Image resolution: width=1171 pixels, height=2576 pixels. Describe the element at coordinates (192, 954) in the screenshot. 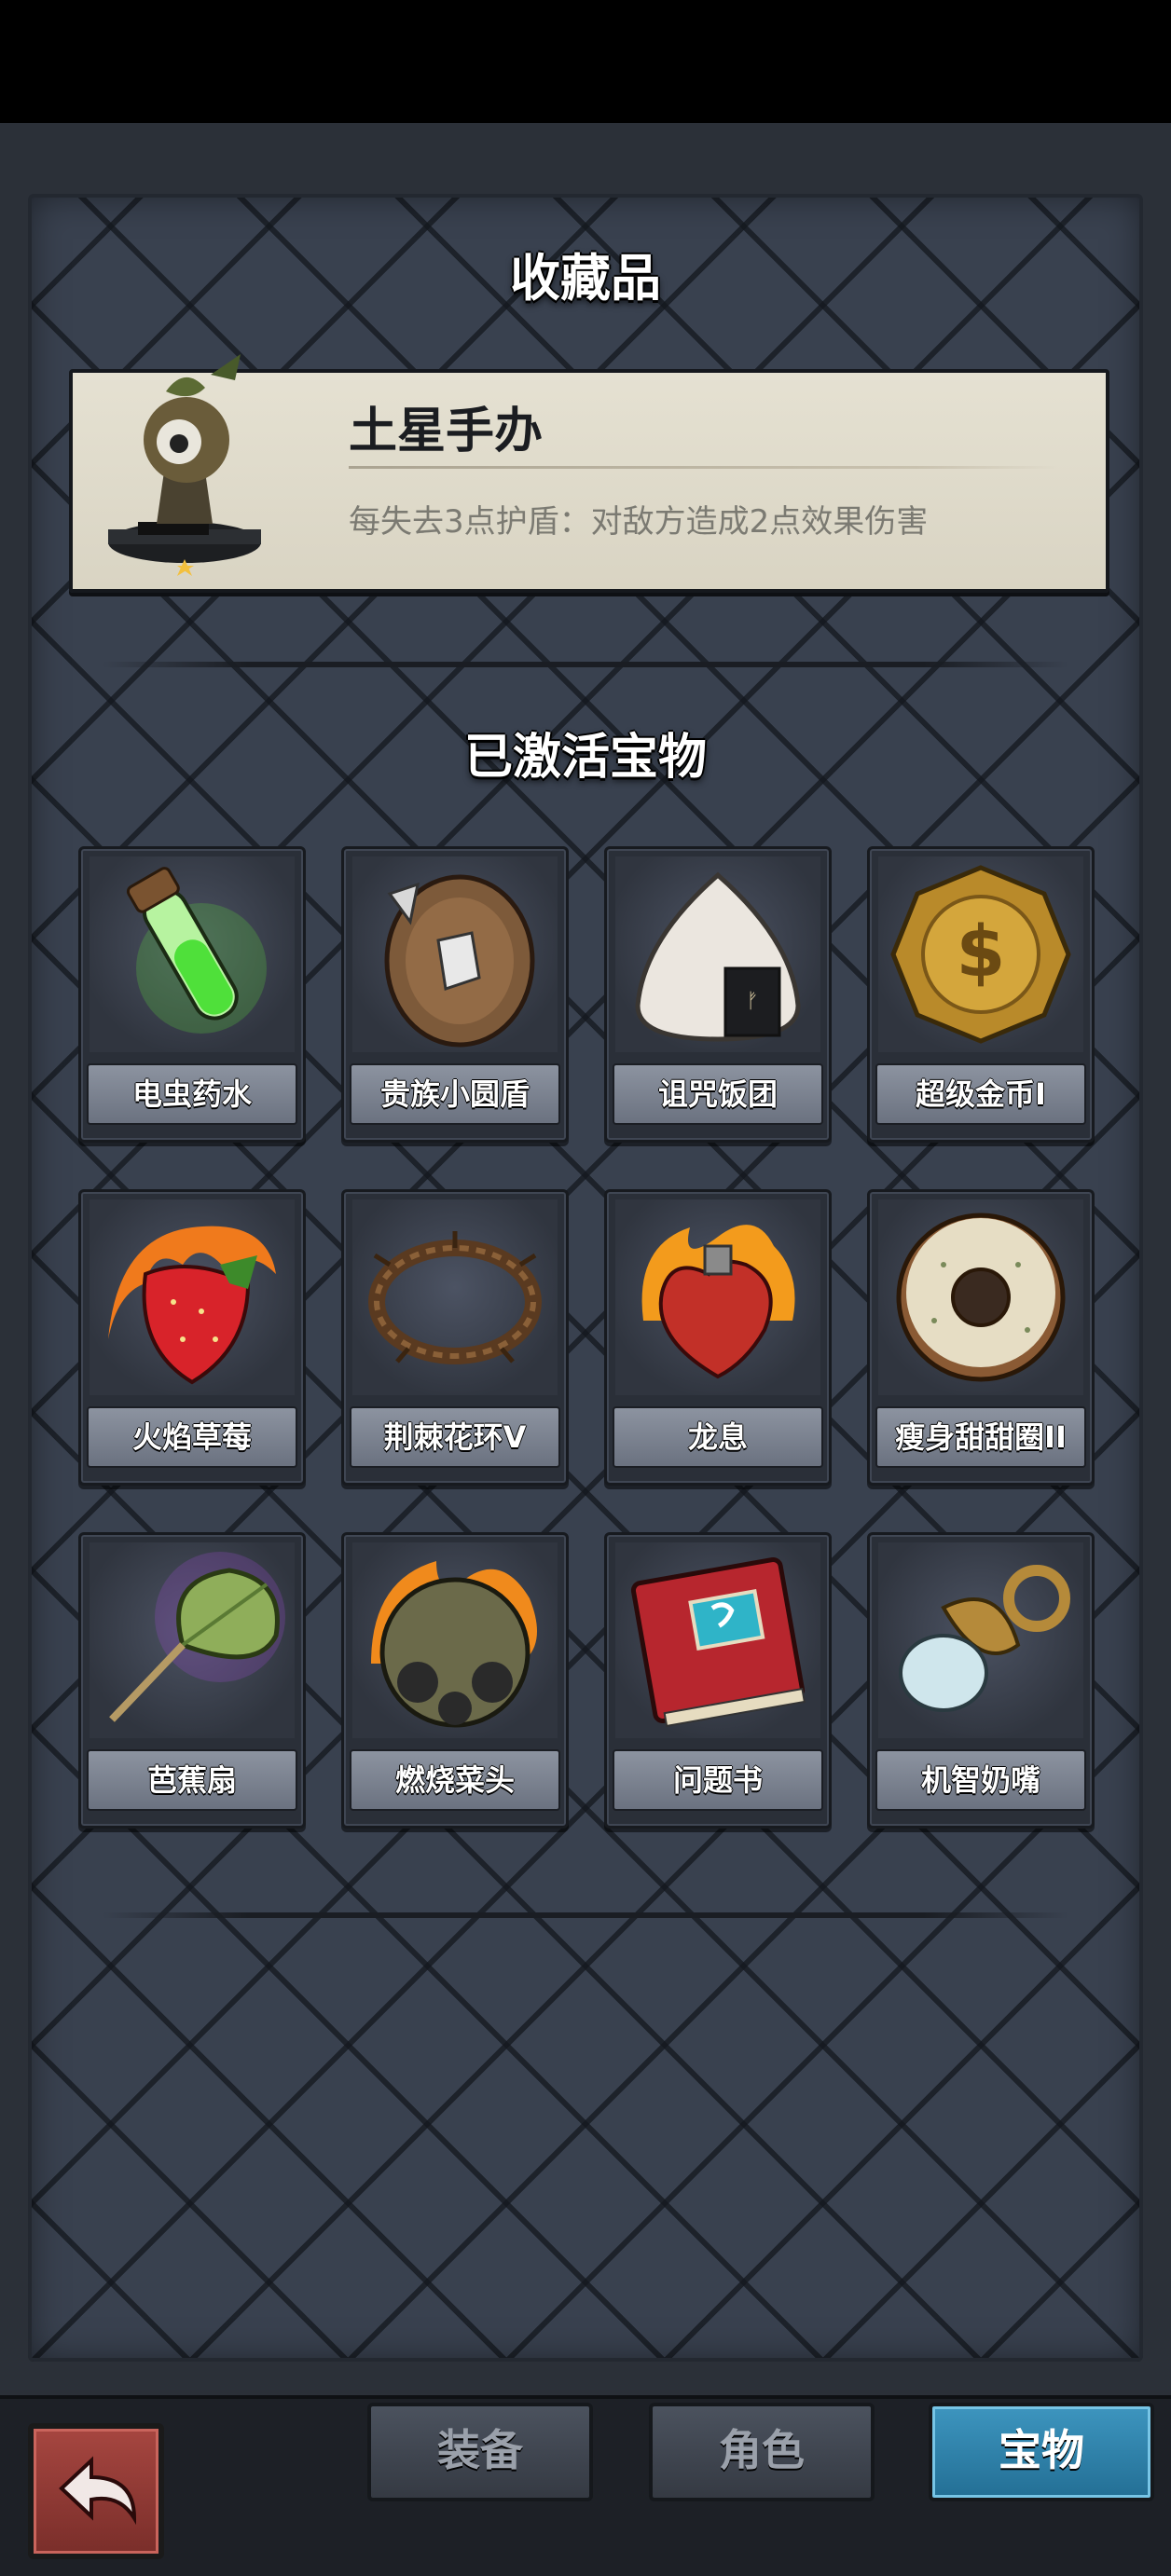

I see `potion-icon` at that location.